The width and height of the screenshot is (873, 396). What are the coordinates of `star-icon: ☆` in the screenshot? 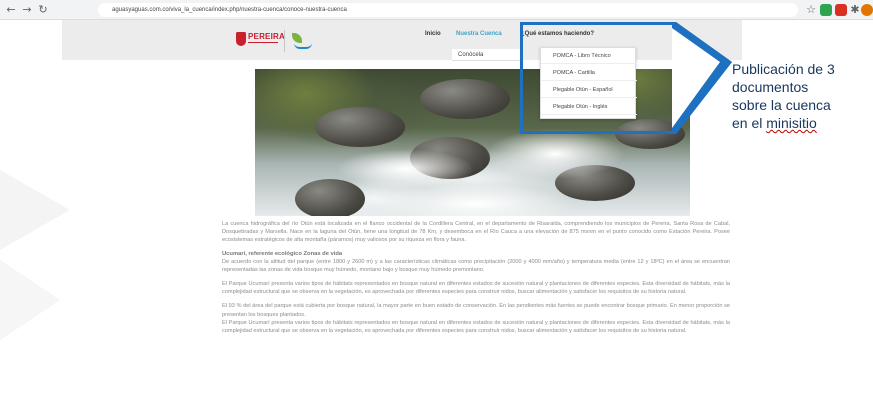 It's located at (811, 10).